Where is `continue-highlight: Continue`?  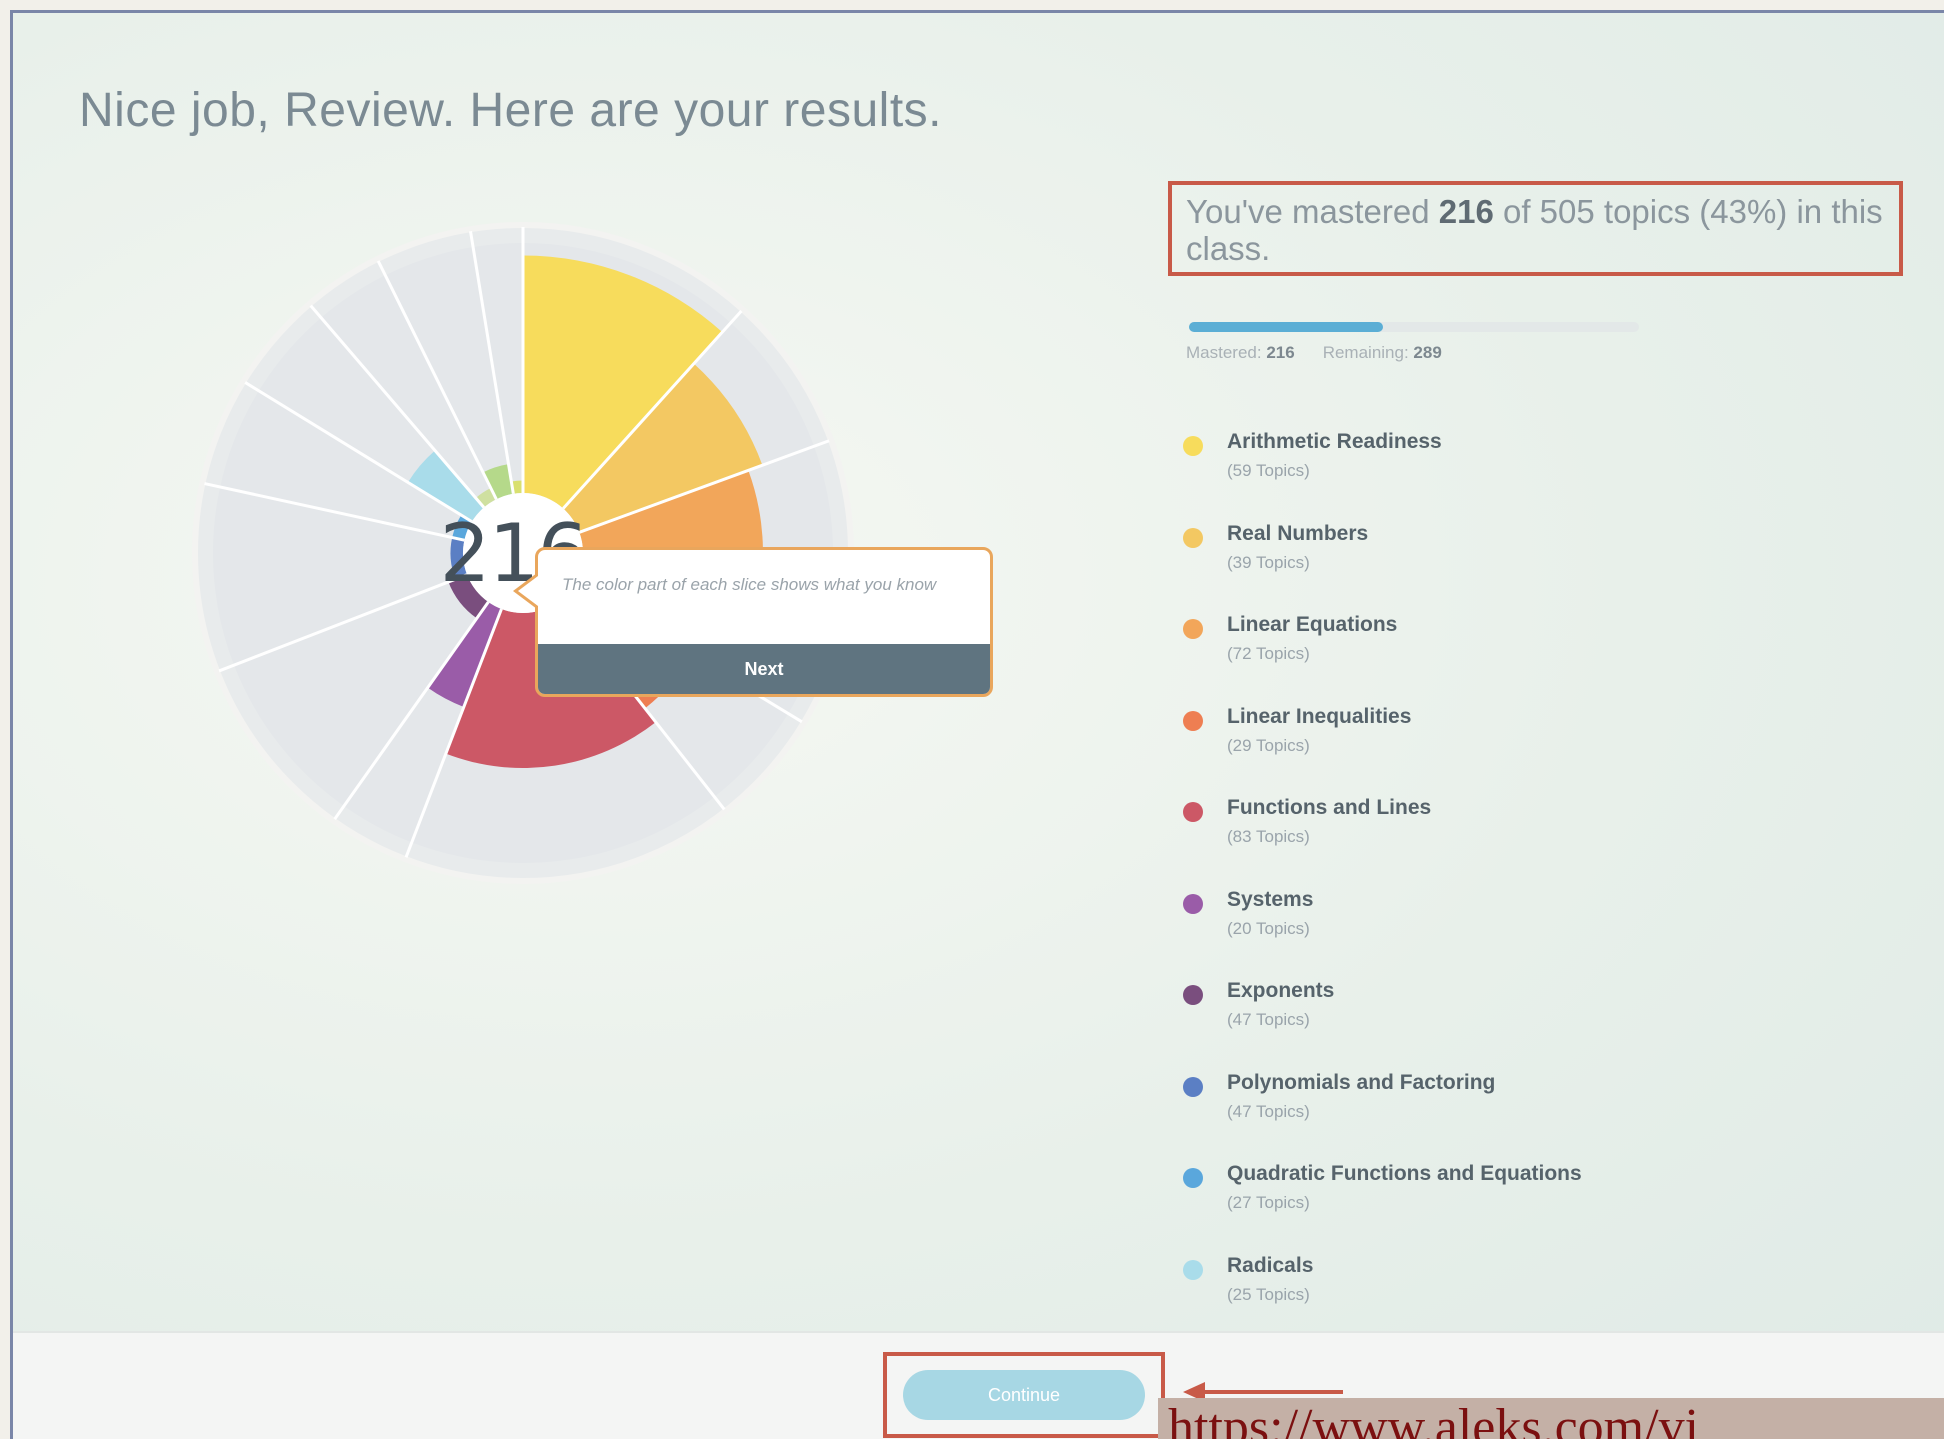
continue-highlight: Continue is located at coordinates (1024, 1395).